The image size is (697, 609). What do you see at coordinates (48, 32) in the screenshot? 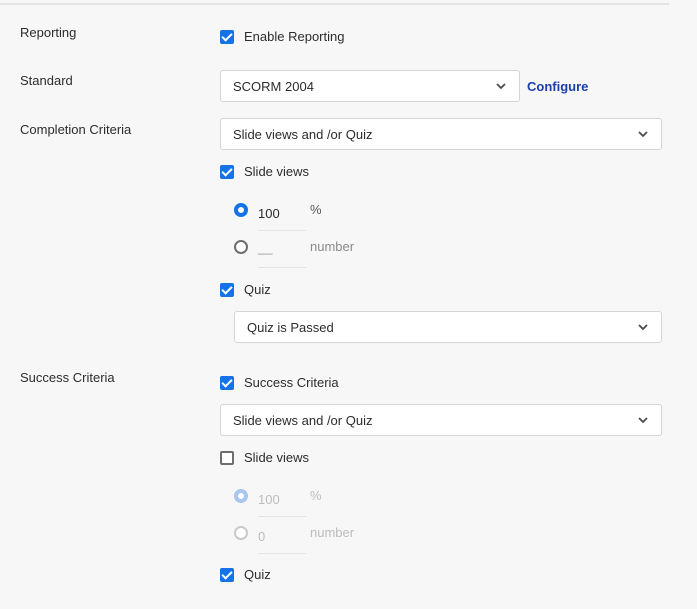
I see `reporting-label: Reporting` at bounding box center [48, 32].